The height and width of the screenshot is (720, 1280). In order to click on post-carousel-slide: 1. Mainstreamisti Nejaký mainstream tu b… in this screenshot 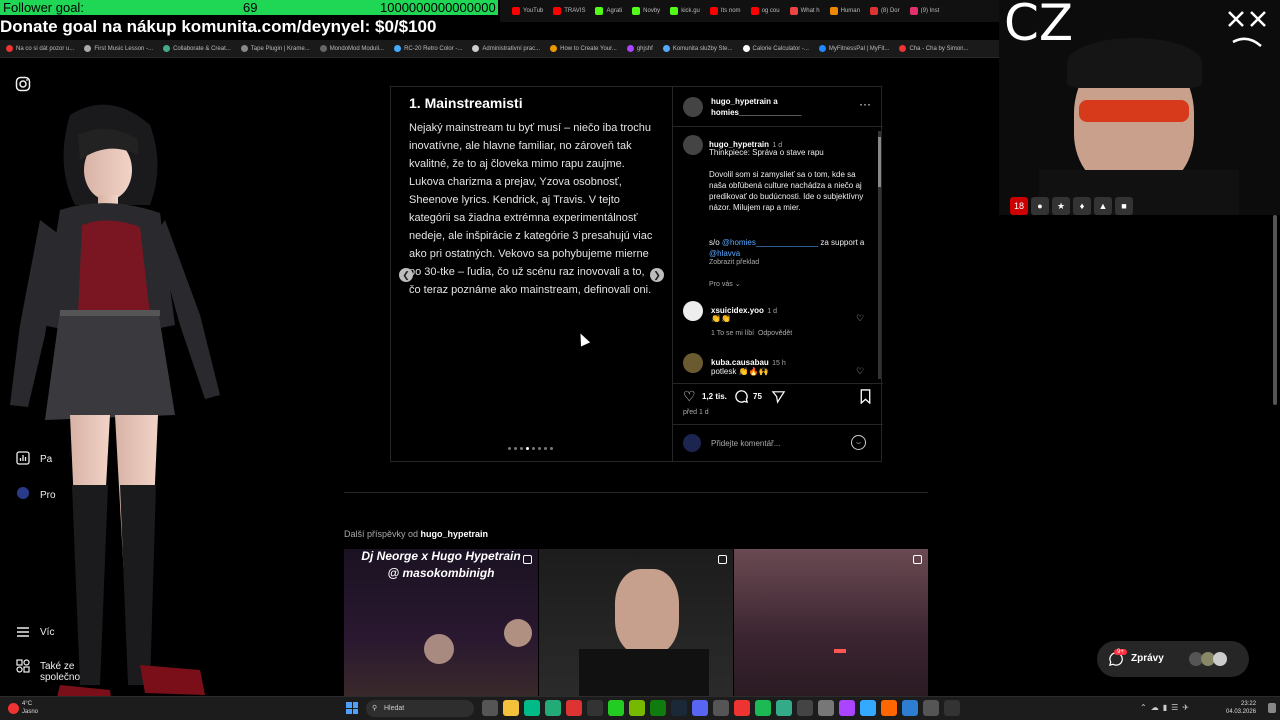, I will do `click(531, 274)`.